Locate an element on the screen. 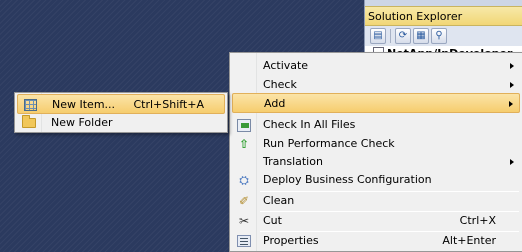 This screenshot has width=522, height=252. menu-item-label: Deploy Business Configuration is located at coordinates (347, 179).